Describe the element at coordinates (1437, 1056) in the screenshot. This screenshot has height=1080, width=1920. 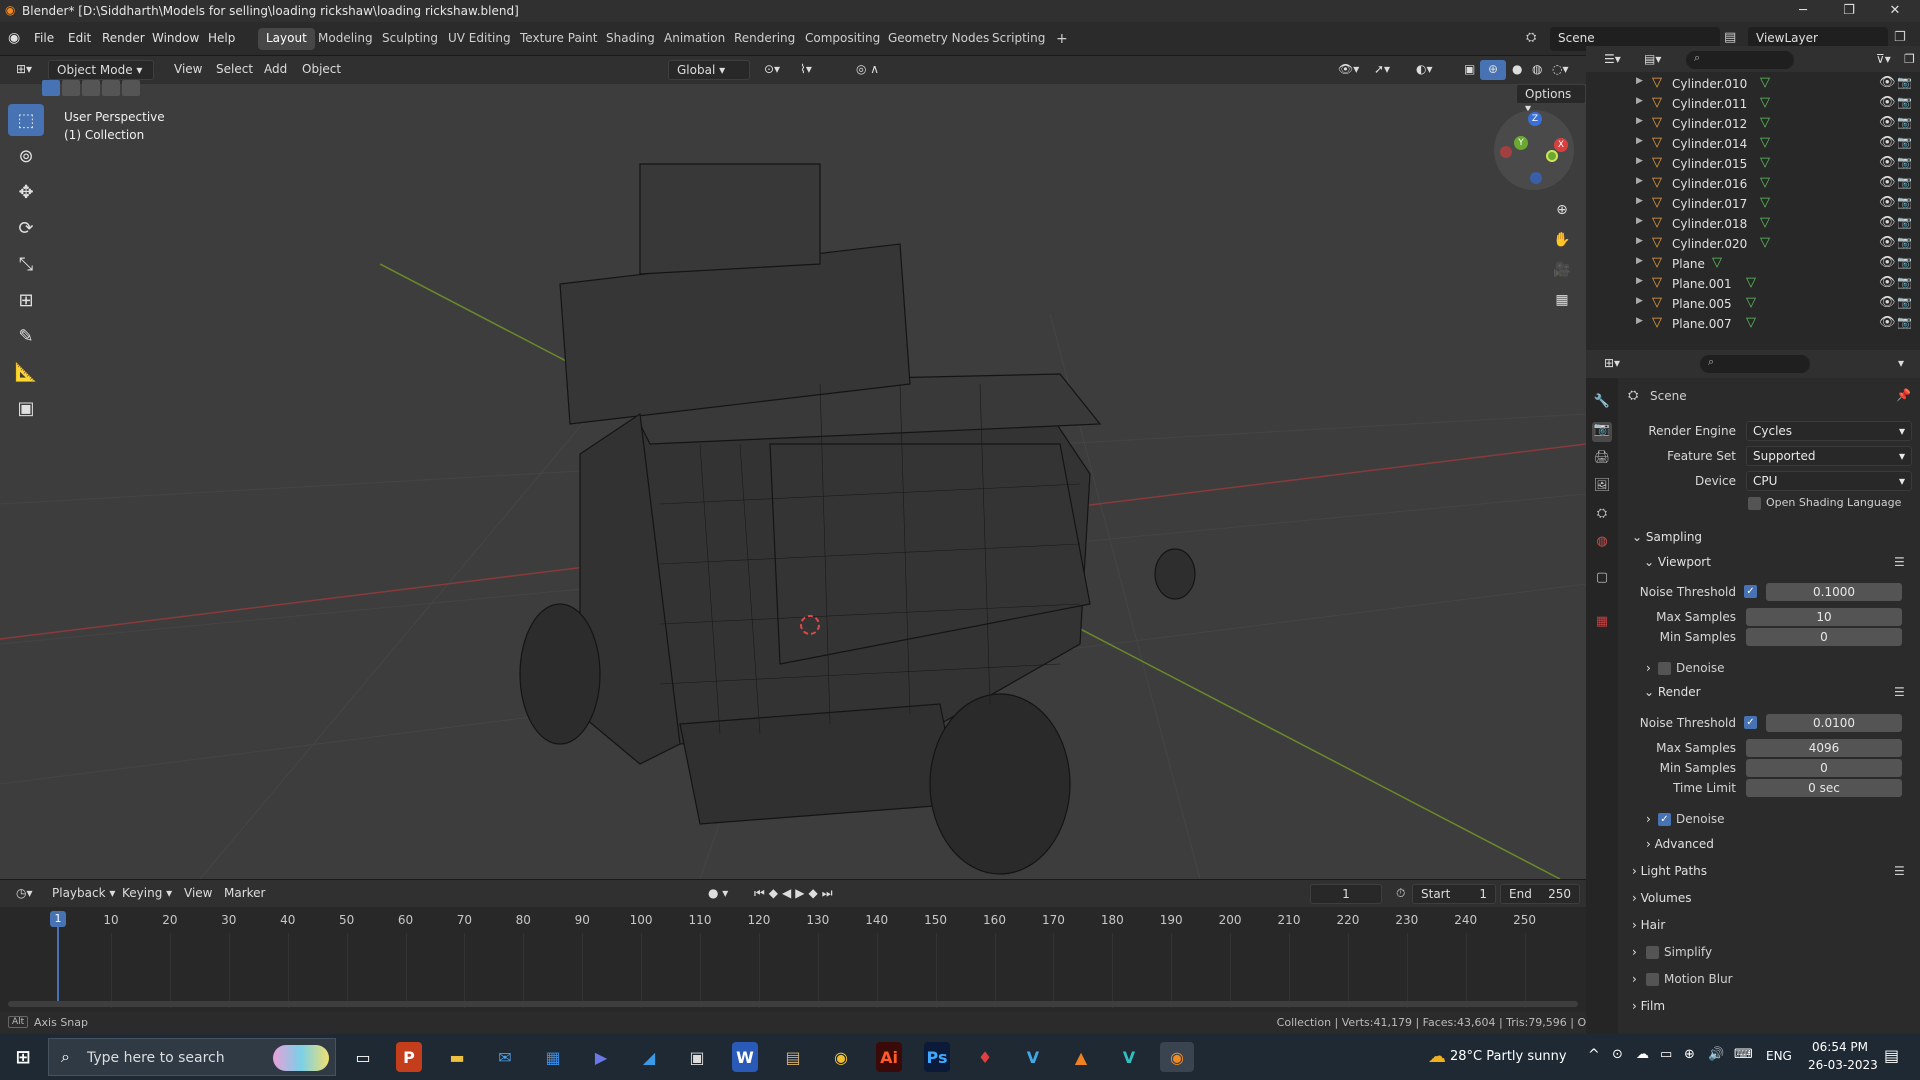
I see `weather-icon: ☁` at that location.